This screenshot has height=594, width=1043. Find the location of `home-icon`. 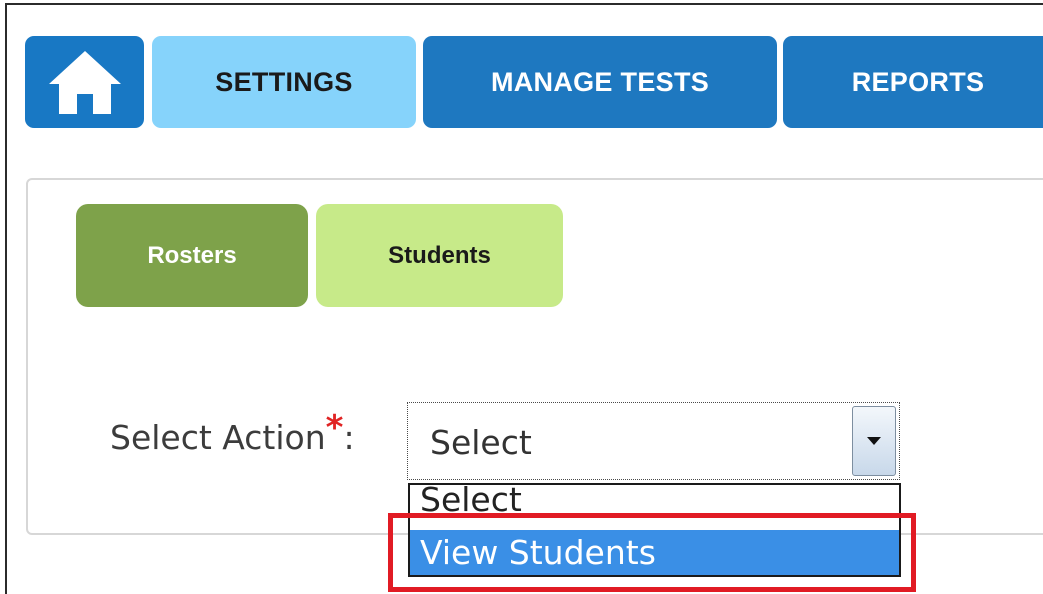

home-icon is located at coordinates (84, 82).